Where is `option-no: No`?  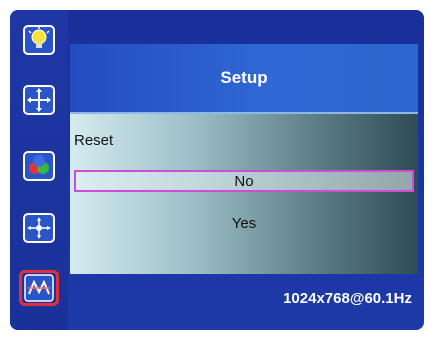 option-no: No is located at coordinates (244, 181).